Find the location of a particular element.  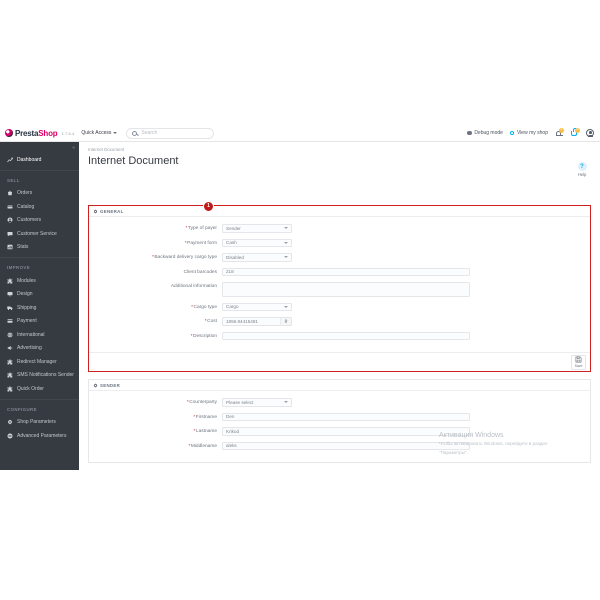

field-control: Krikod is located at coordinates (346, 431).